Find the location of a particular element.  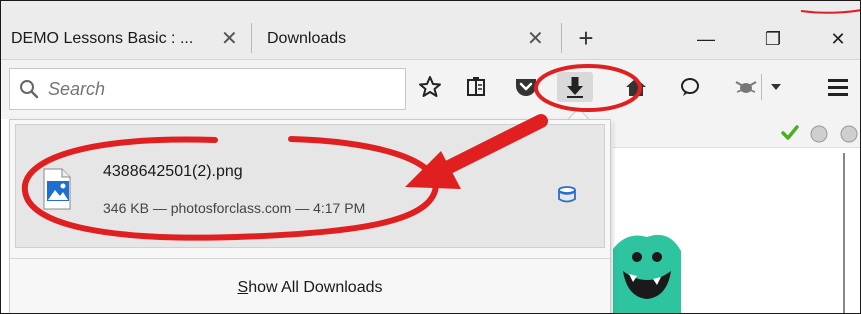

downloads-button is located at coordinates (575, 87).